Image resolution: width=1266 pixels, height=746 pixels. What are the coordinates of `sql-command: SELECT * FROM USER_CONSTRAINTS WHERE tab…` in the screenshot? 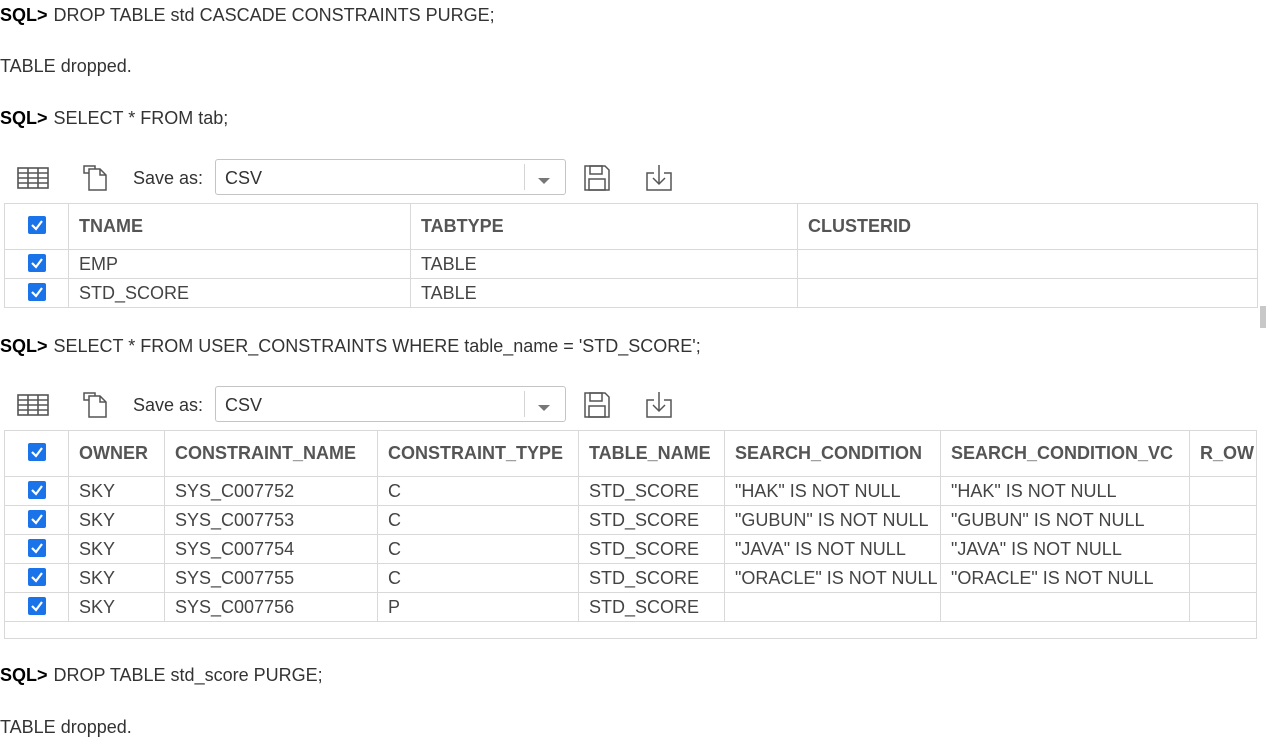 It's located at (377, 346).